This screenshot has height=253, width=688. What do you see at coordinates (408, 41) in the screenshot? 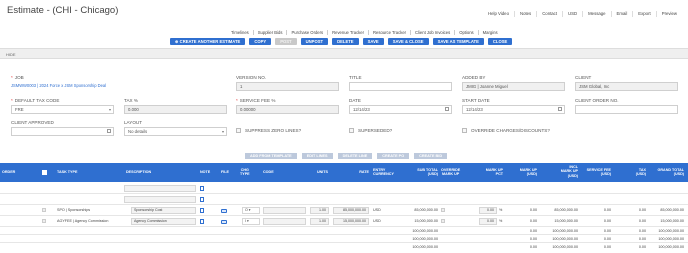
I see `save-close-button: SAVE & CLOSE` at bounding box center [408, 41].